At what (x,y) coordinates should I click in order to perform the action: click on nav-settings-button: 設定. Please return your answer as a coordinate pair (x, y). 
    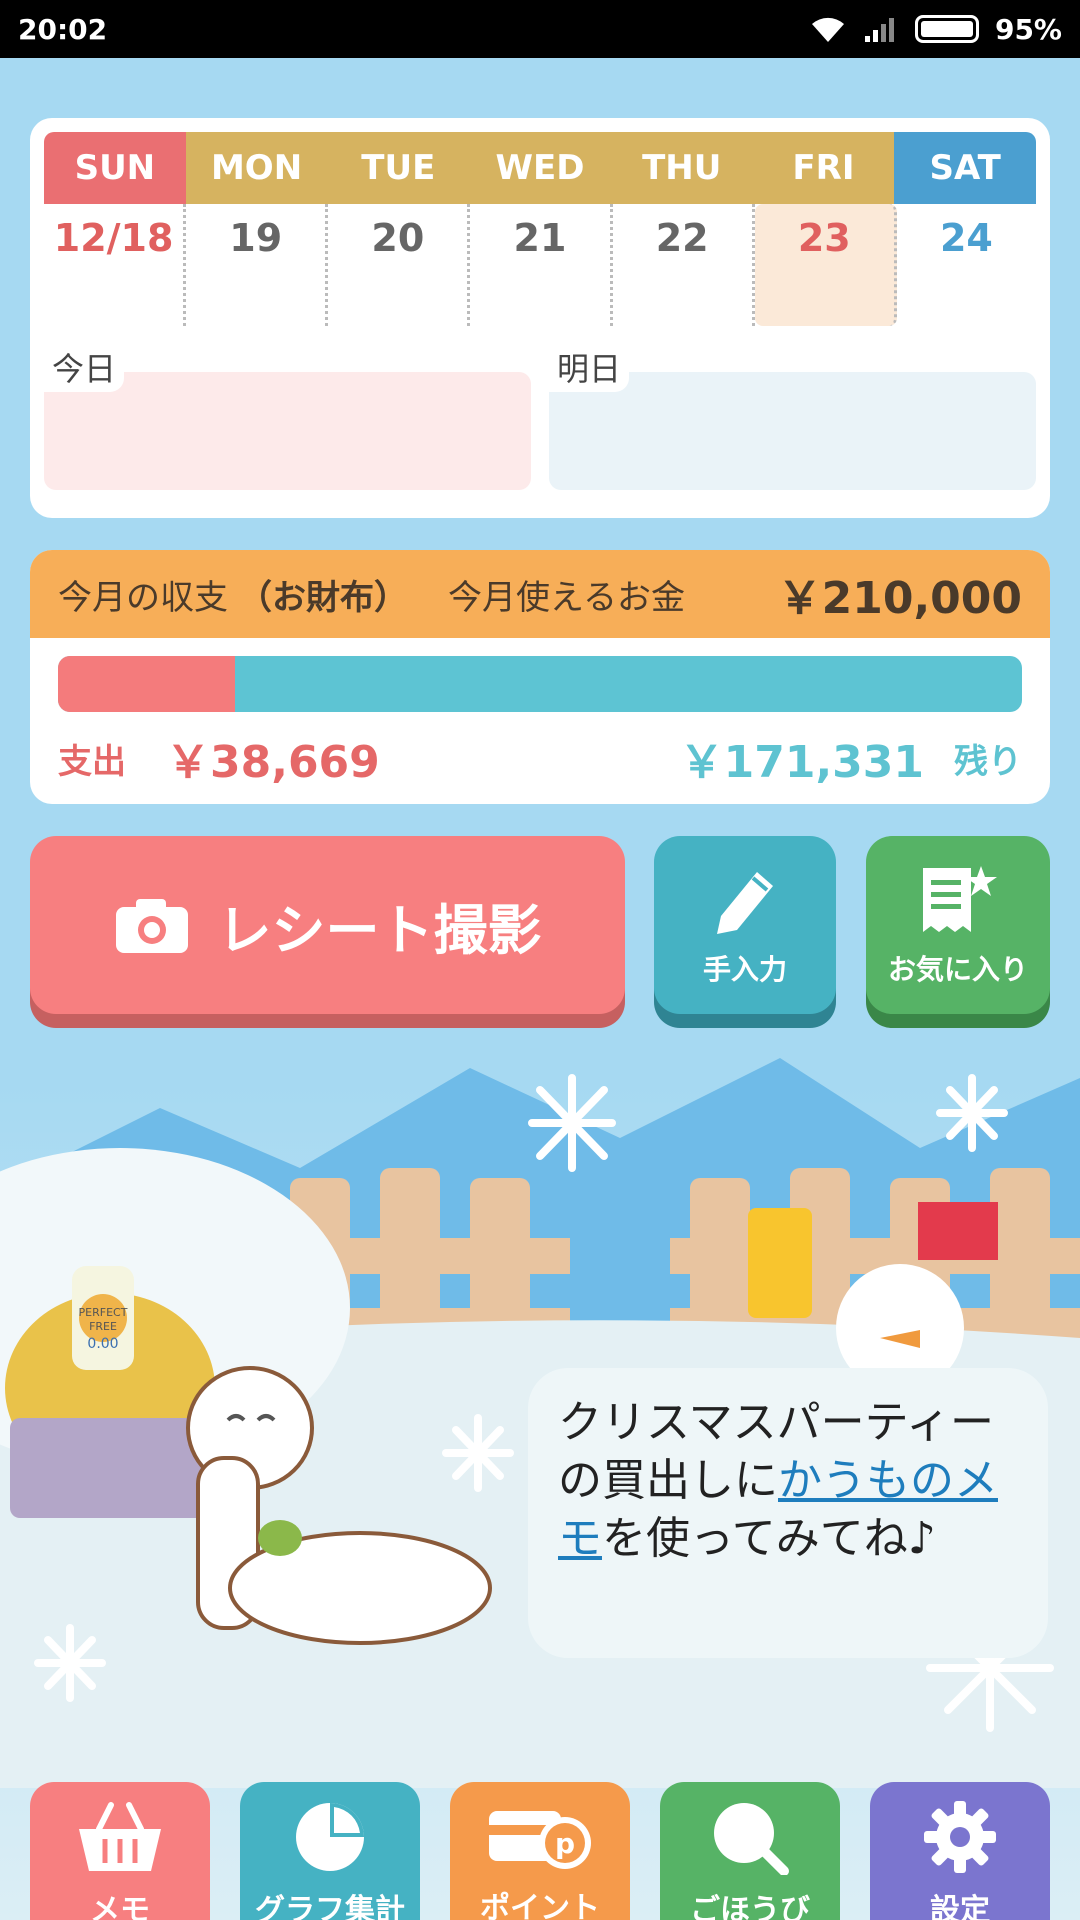
    Looking at the image, I should click on (960, 1851).